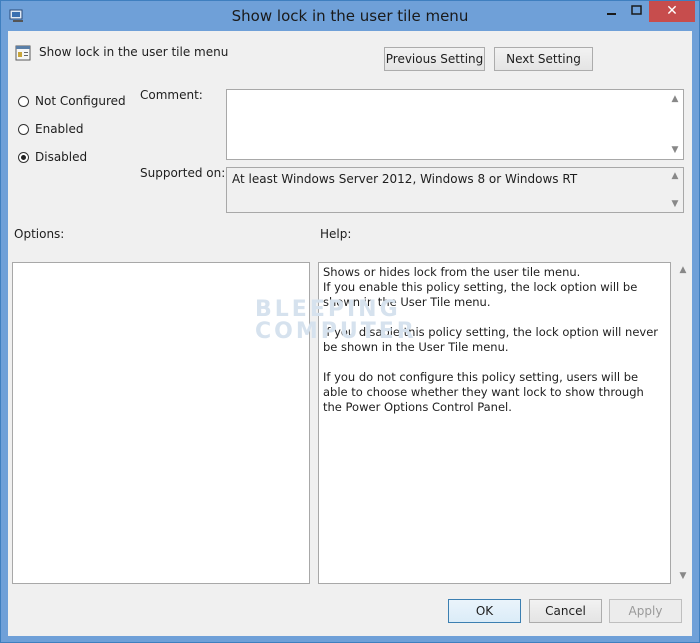 The image size is (700, 643). What do you see at coordinates (683, 423) in the screenshot?
I see `help-scrollbar: ▲ ▼` at bounding box center [683, 423].